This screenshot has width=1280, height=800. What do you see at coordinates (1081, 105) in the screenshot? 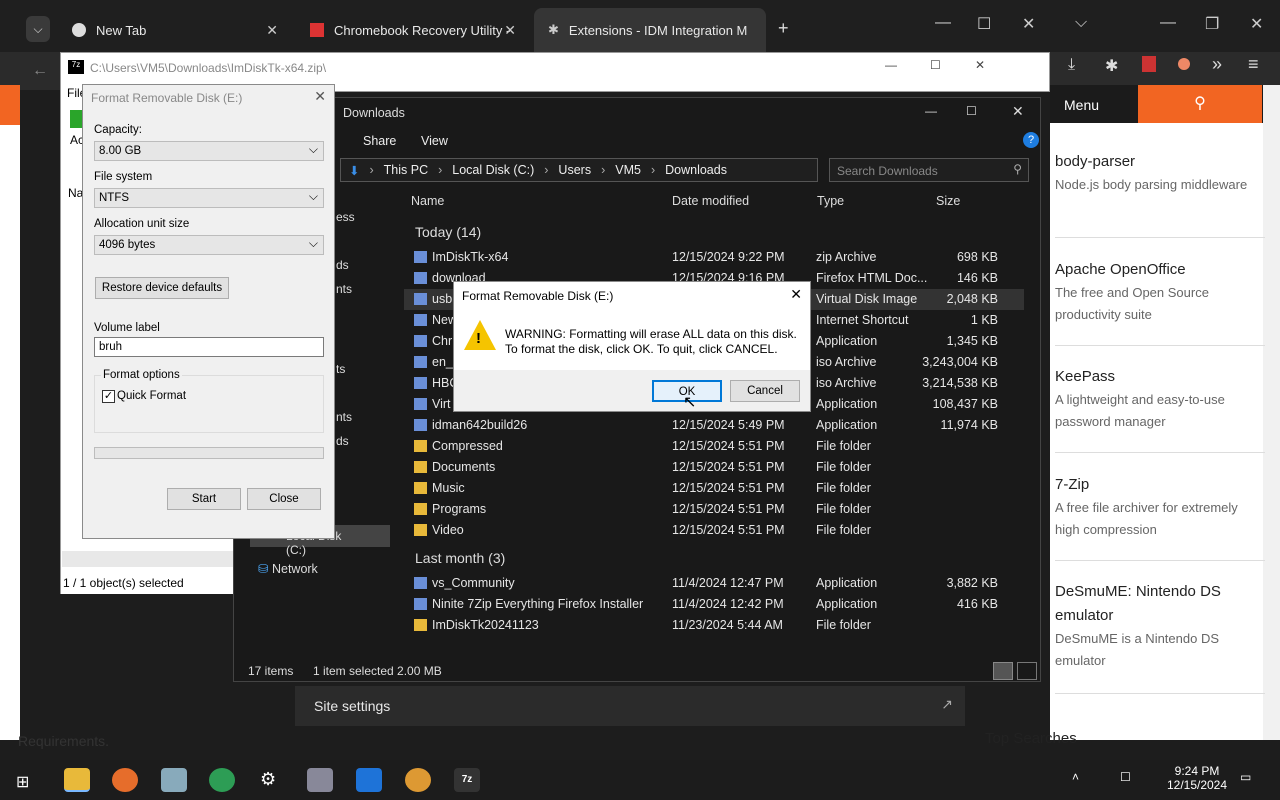
I see `menu-button: Menu` at bounding box center [1081, 105].